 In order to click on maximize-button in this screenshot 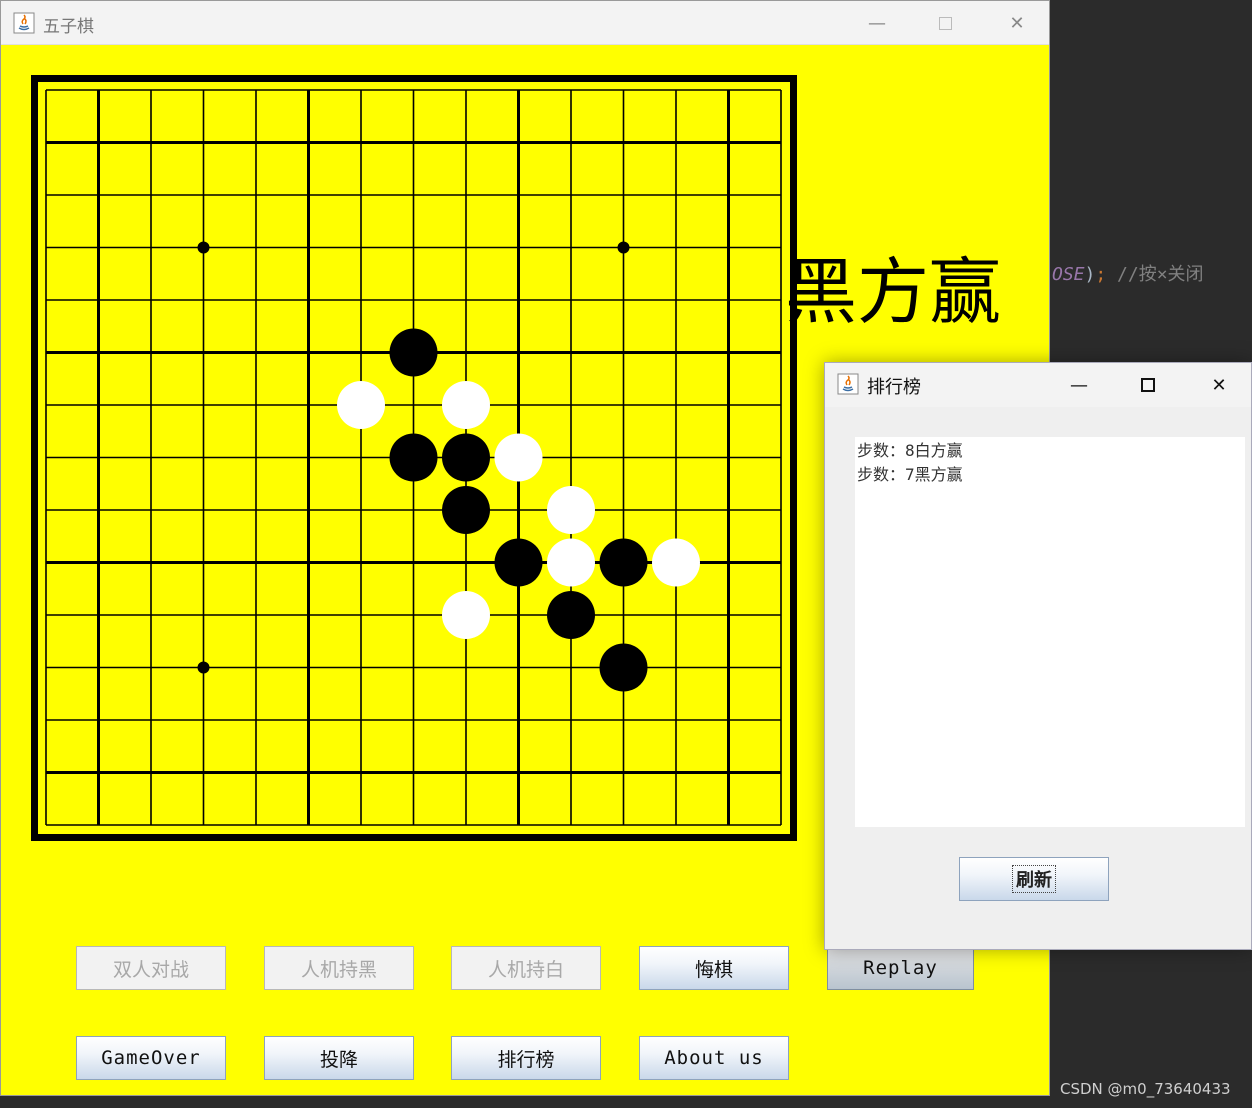, I will do `click(945, 23)`.